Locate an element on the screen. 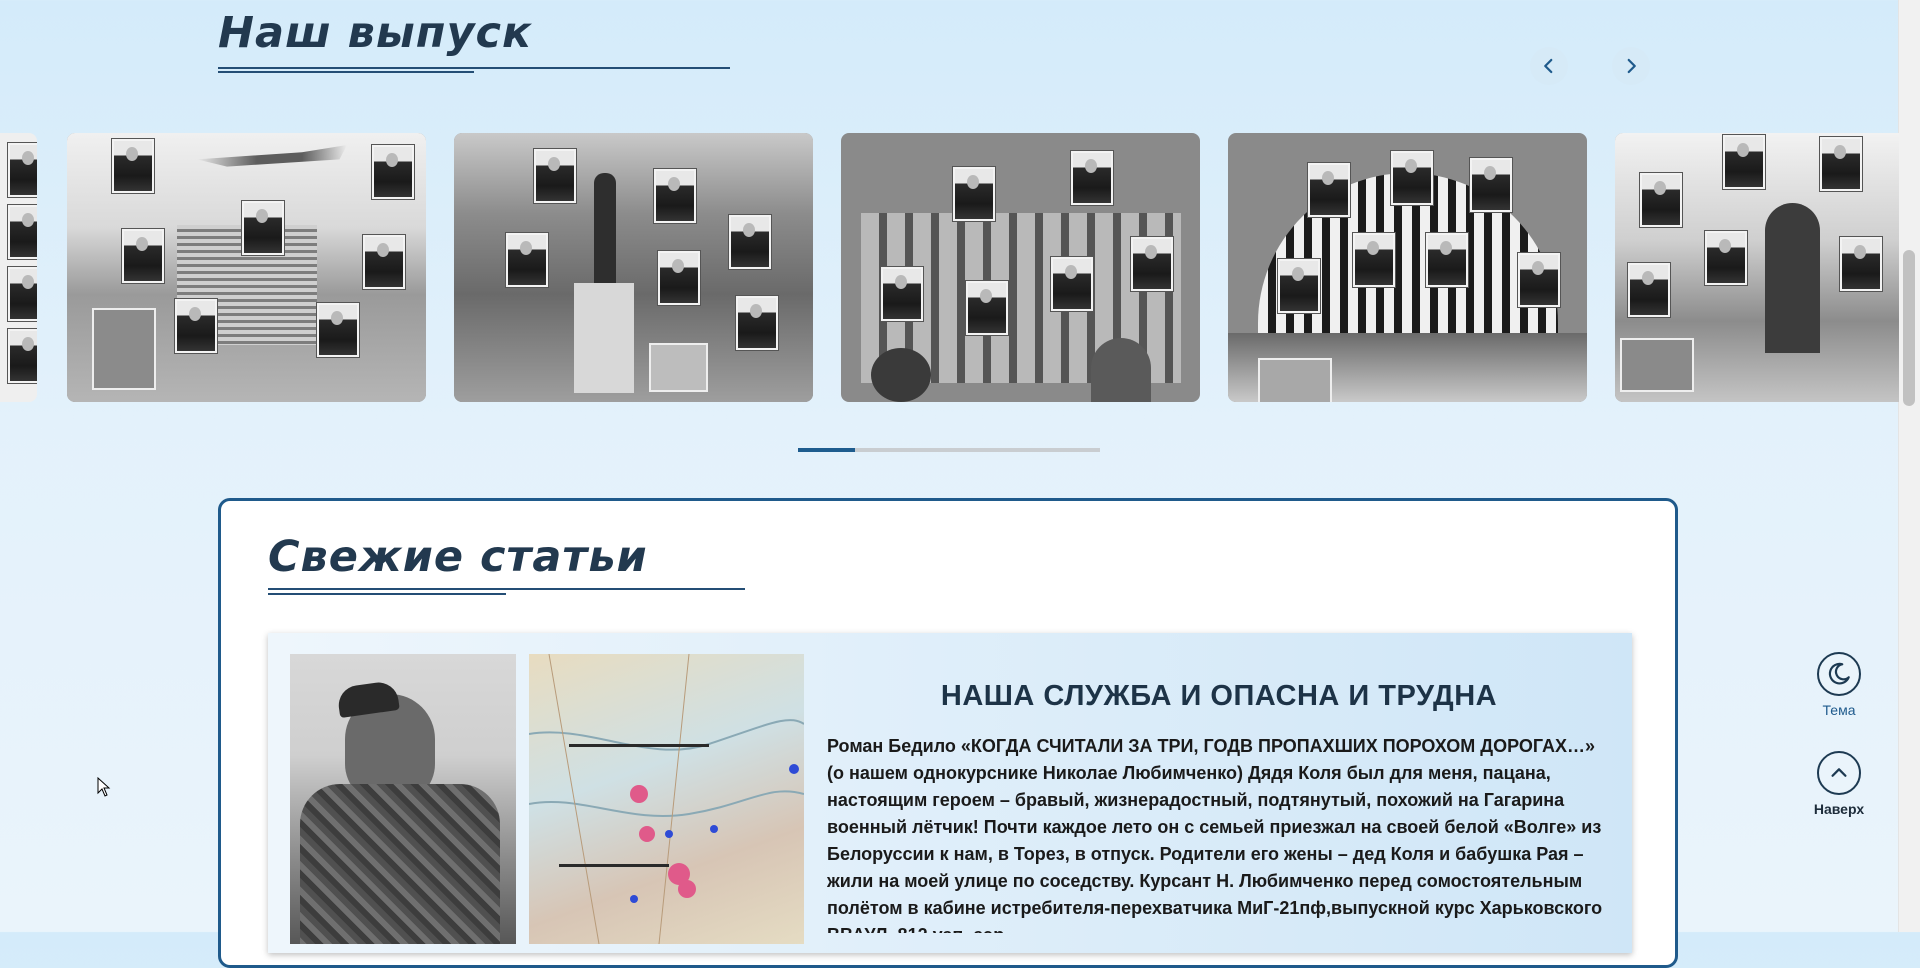 This screenshot has height=968, width=1920. map-image is located at coordinates (666, 799).